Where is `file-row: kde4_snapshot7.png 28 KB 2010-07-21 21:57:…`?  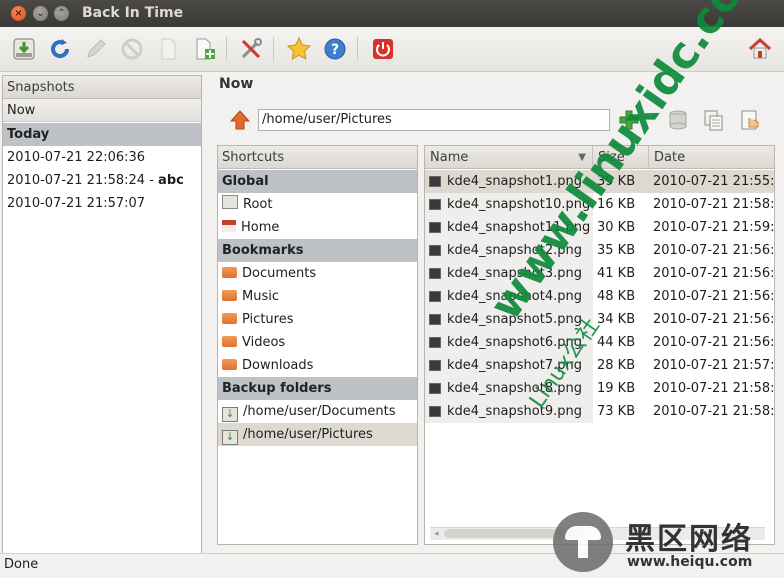 file-row: kde4_snapshot7.png 28 KB 2010-07-21 21:57:… is located at coordinates (600, 365).